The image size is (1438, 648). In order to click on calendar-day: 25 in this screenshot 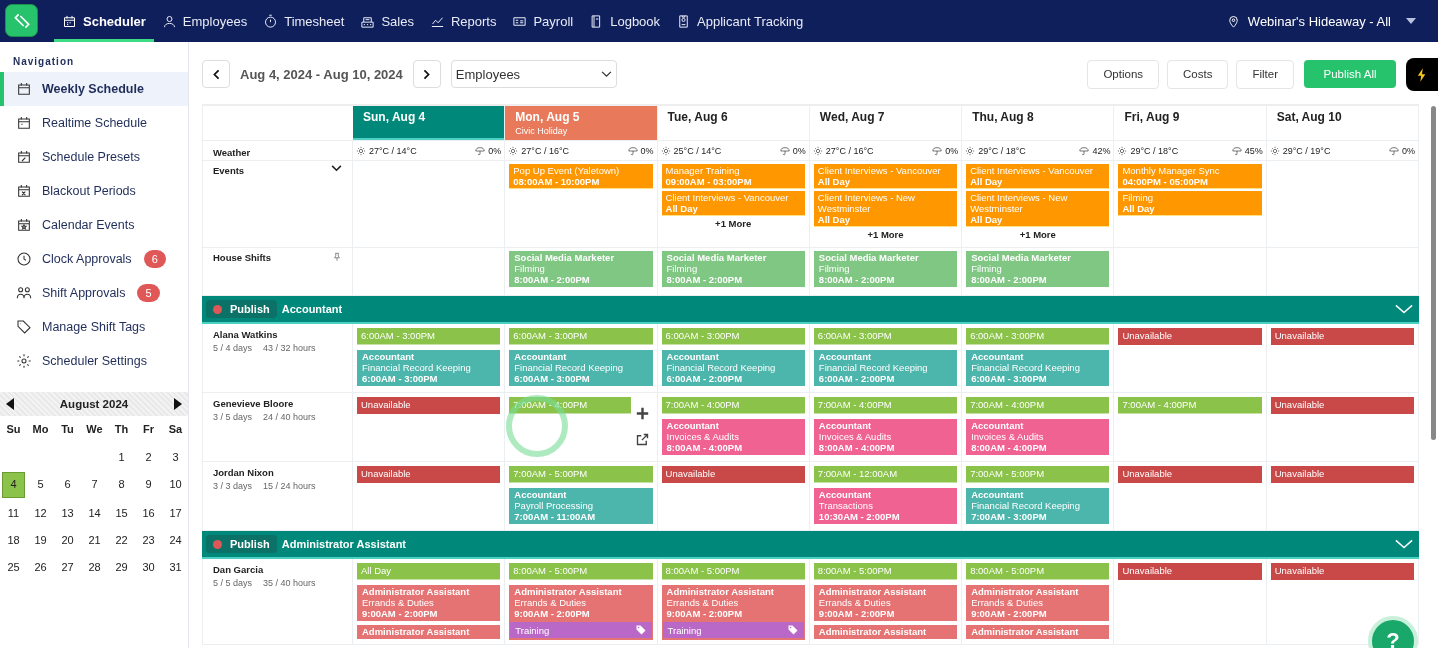, I will do `click(13, 566)`.